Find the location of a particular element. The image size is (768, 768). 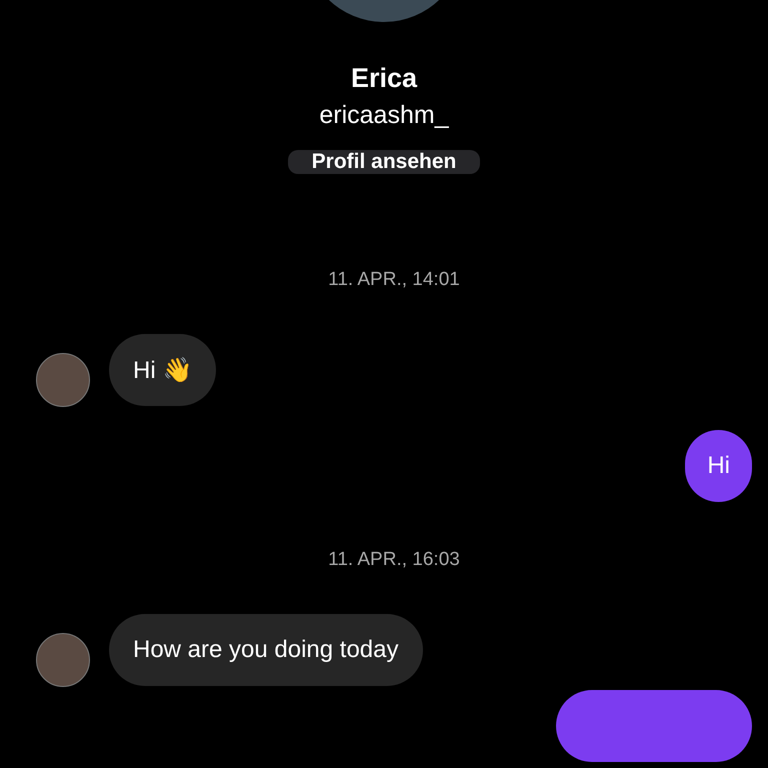

profile-name: Erica is located at coordinates (384, 78).